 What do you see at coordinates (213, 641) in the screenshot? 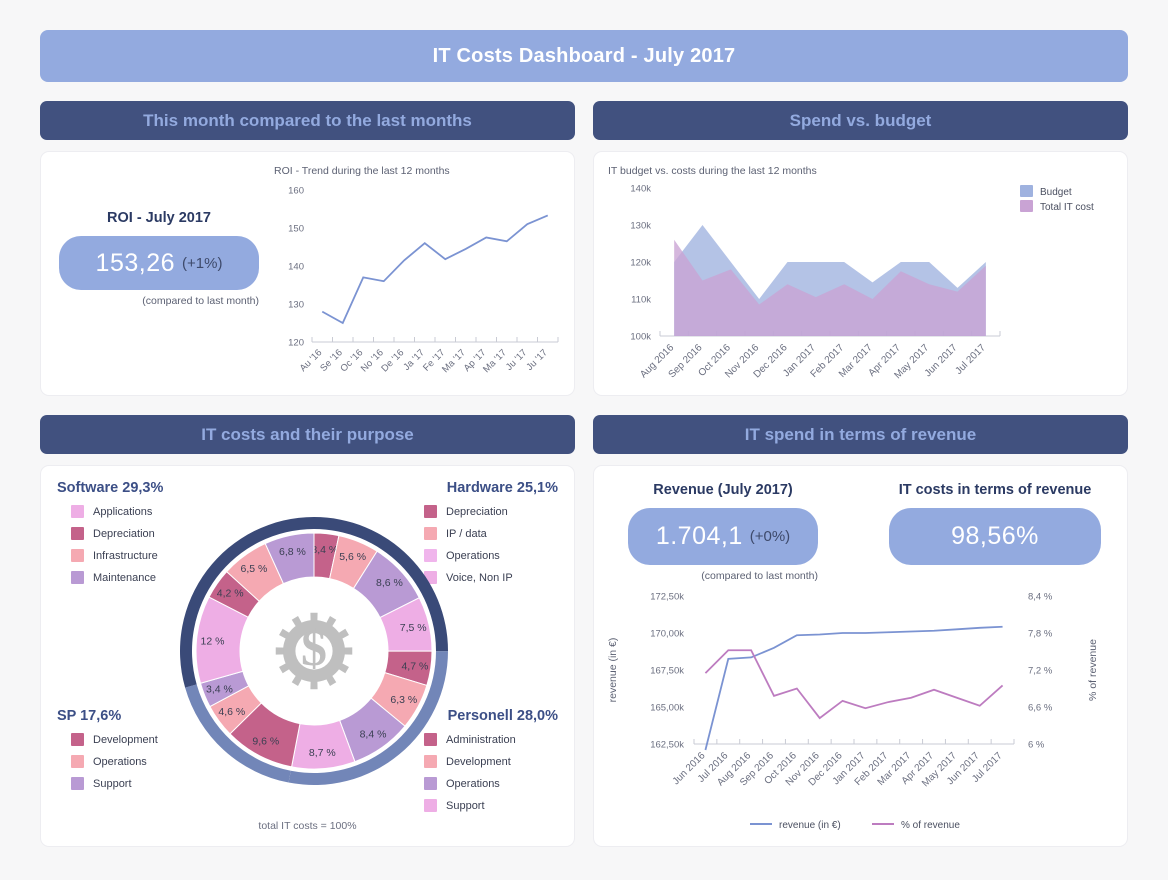
I see `svg-text: 12 %` at bounding box center [213, 641].